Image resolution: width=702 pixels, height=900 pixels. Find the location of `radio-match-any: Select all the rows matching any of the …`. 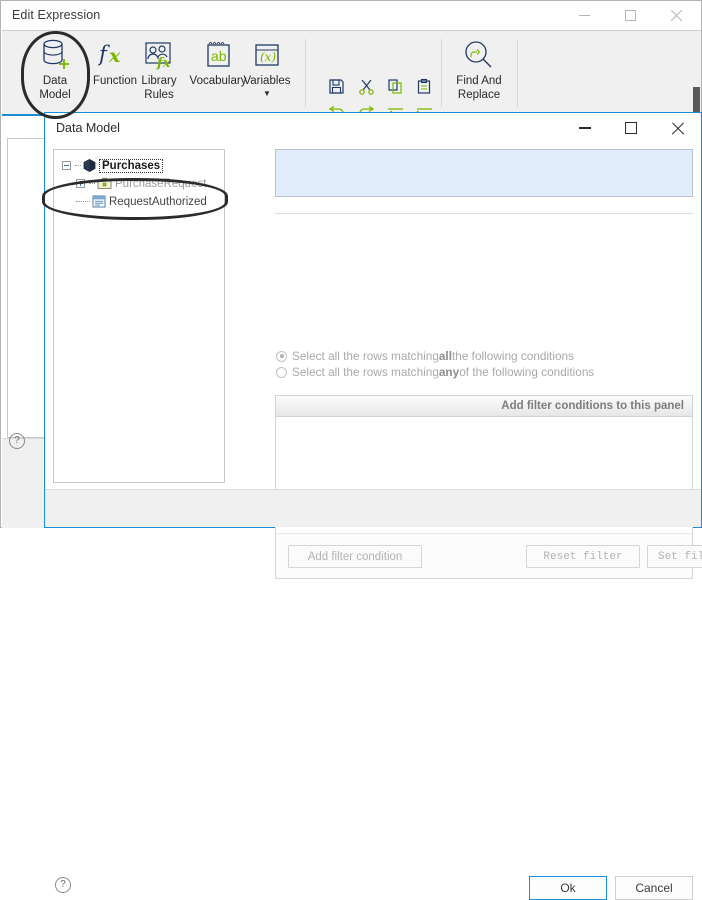

radio-match-any: Select all the rows matching any of the … is located at coordinates (435, 372).